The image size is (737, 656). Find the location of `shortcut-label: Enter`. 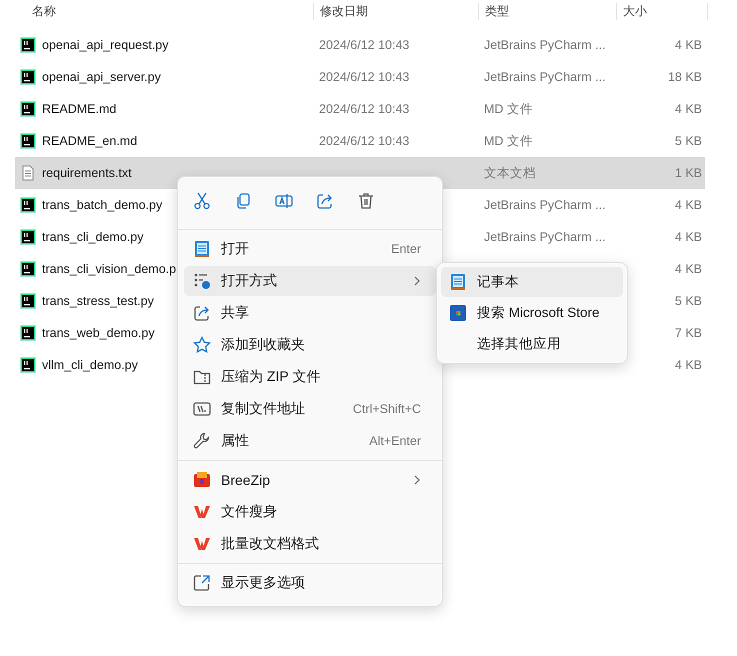

shortcut-label: Enter is located at coordinates (406, 249).